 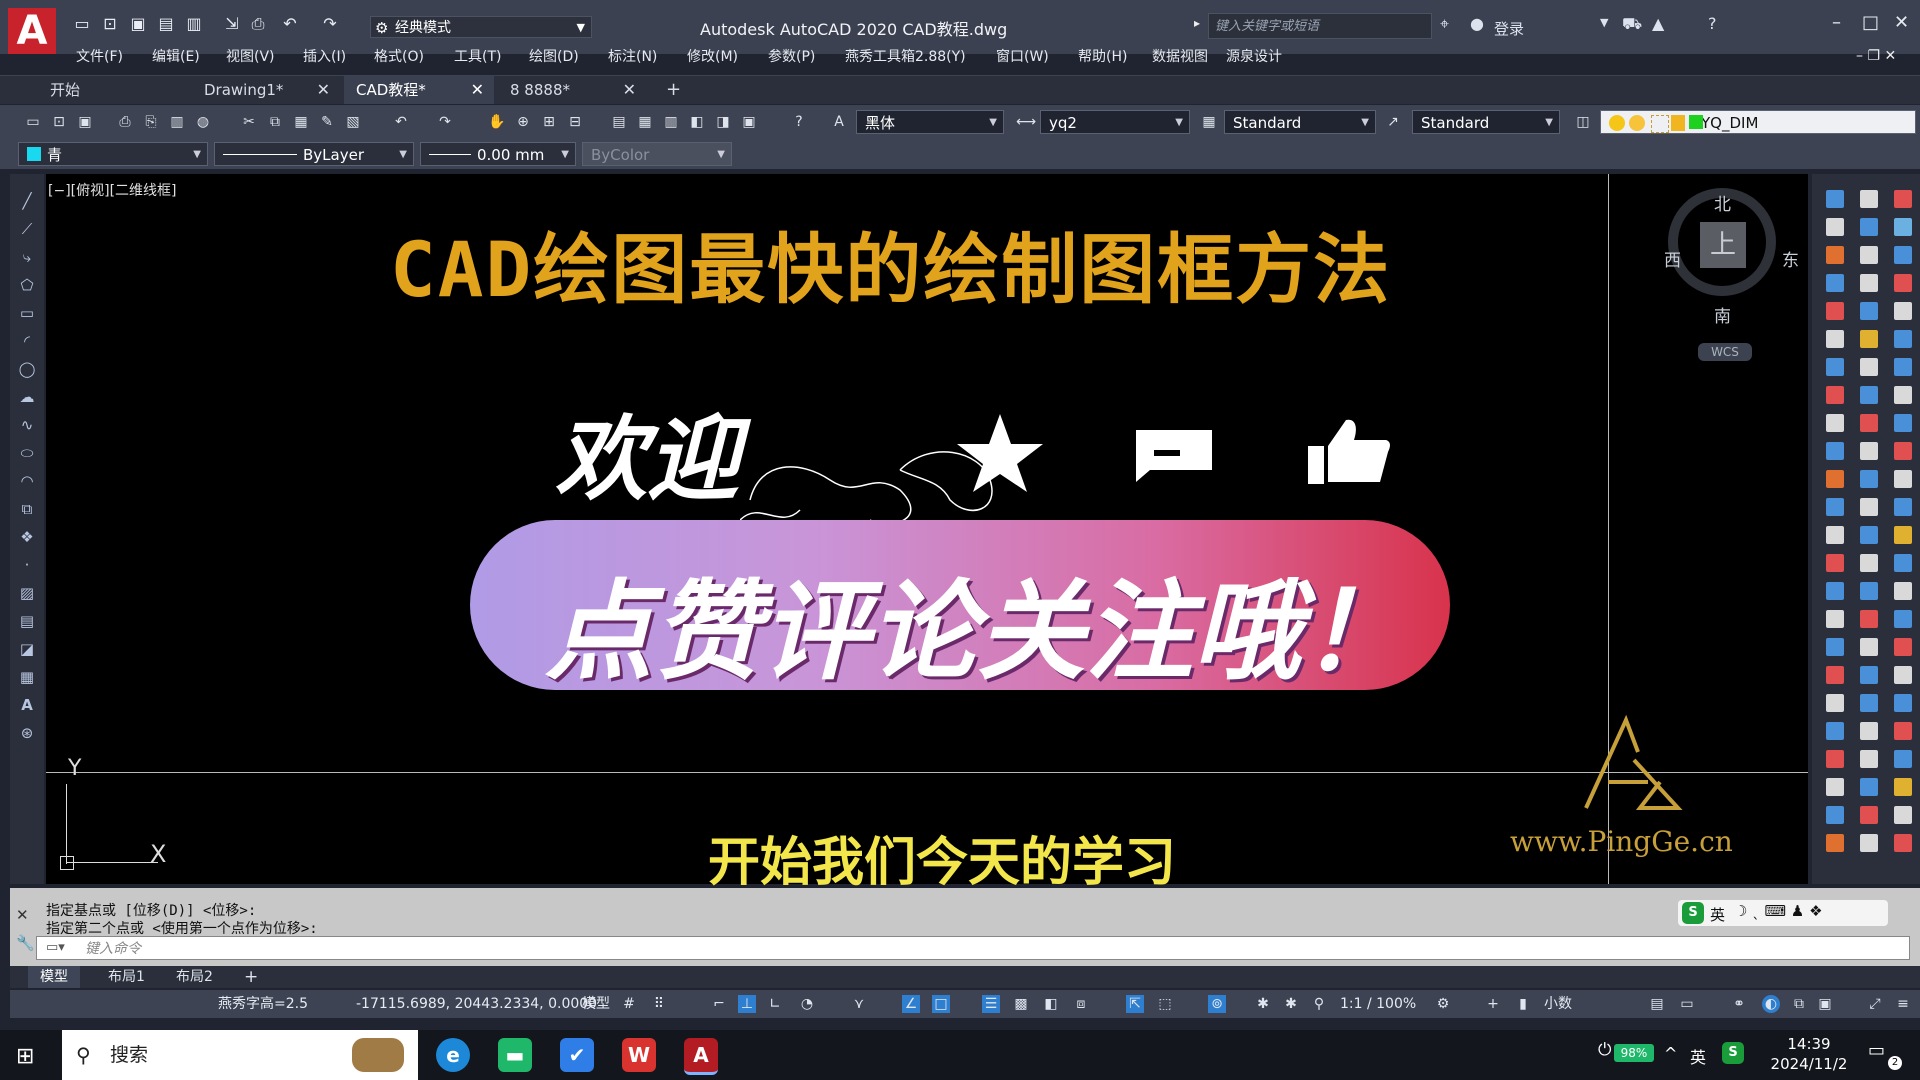 What do you see at coordinates (1604, 1050) in the screenshot?
I see `power-plug-icon: ⏻` at bounding box center [1604, 1050].